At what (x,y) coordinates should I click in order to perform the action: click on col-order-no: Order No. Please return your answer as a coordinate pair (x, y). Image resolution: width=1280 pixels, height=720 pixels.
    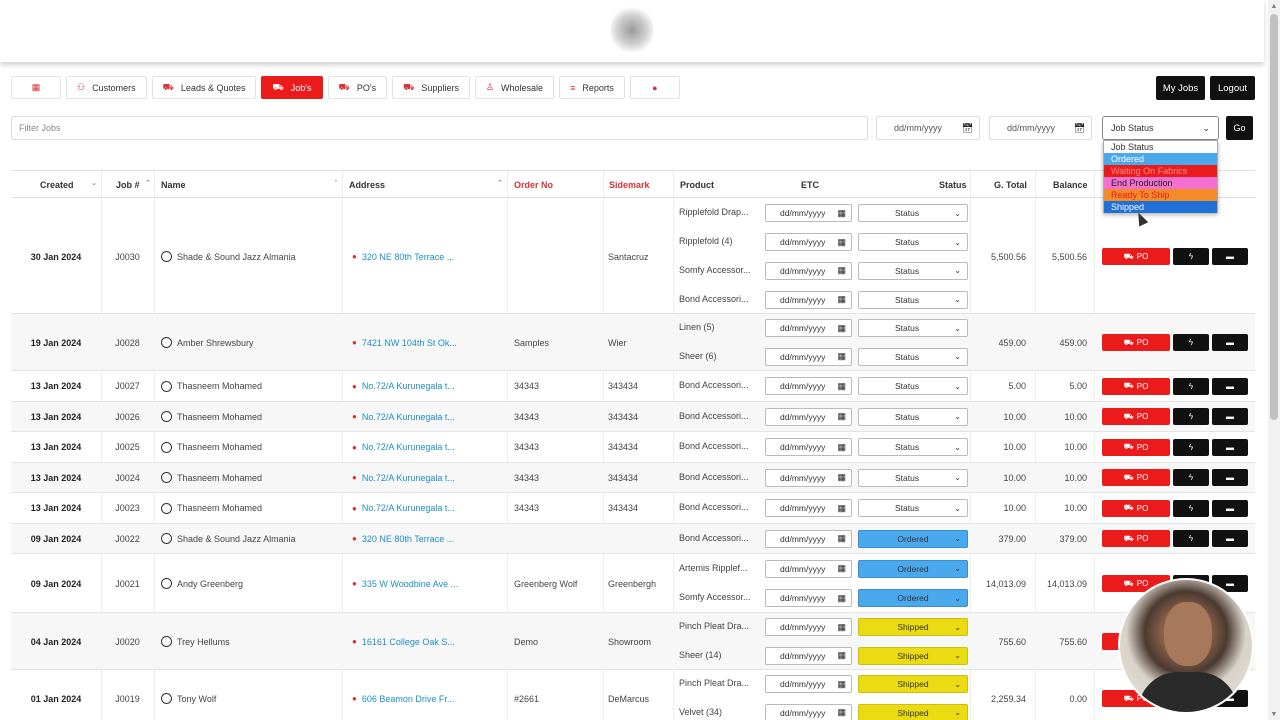
    Looking at the image, I should click on (533, 184).